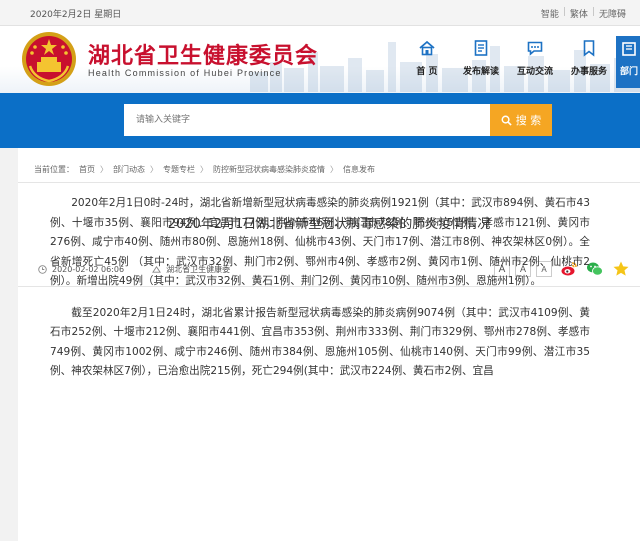  I want to click on bookmark-icon, so click(589, 48).